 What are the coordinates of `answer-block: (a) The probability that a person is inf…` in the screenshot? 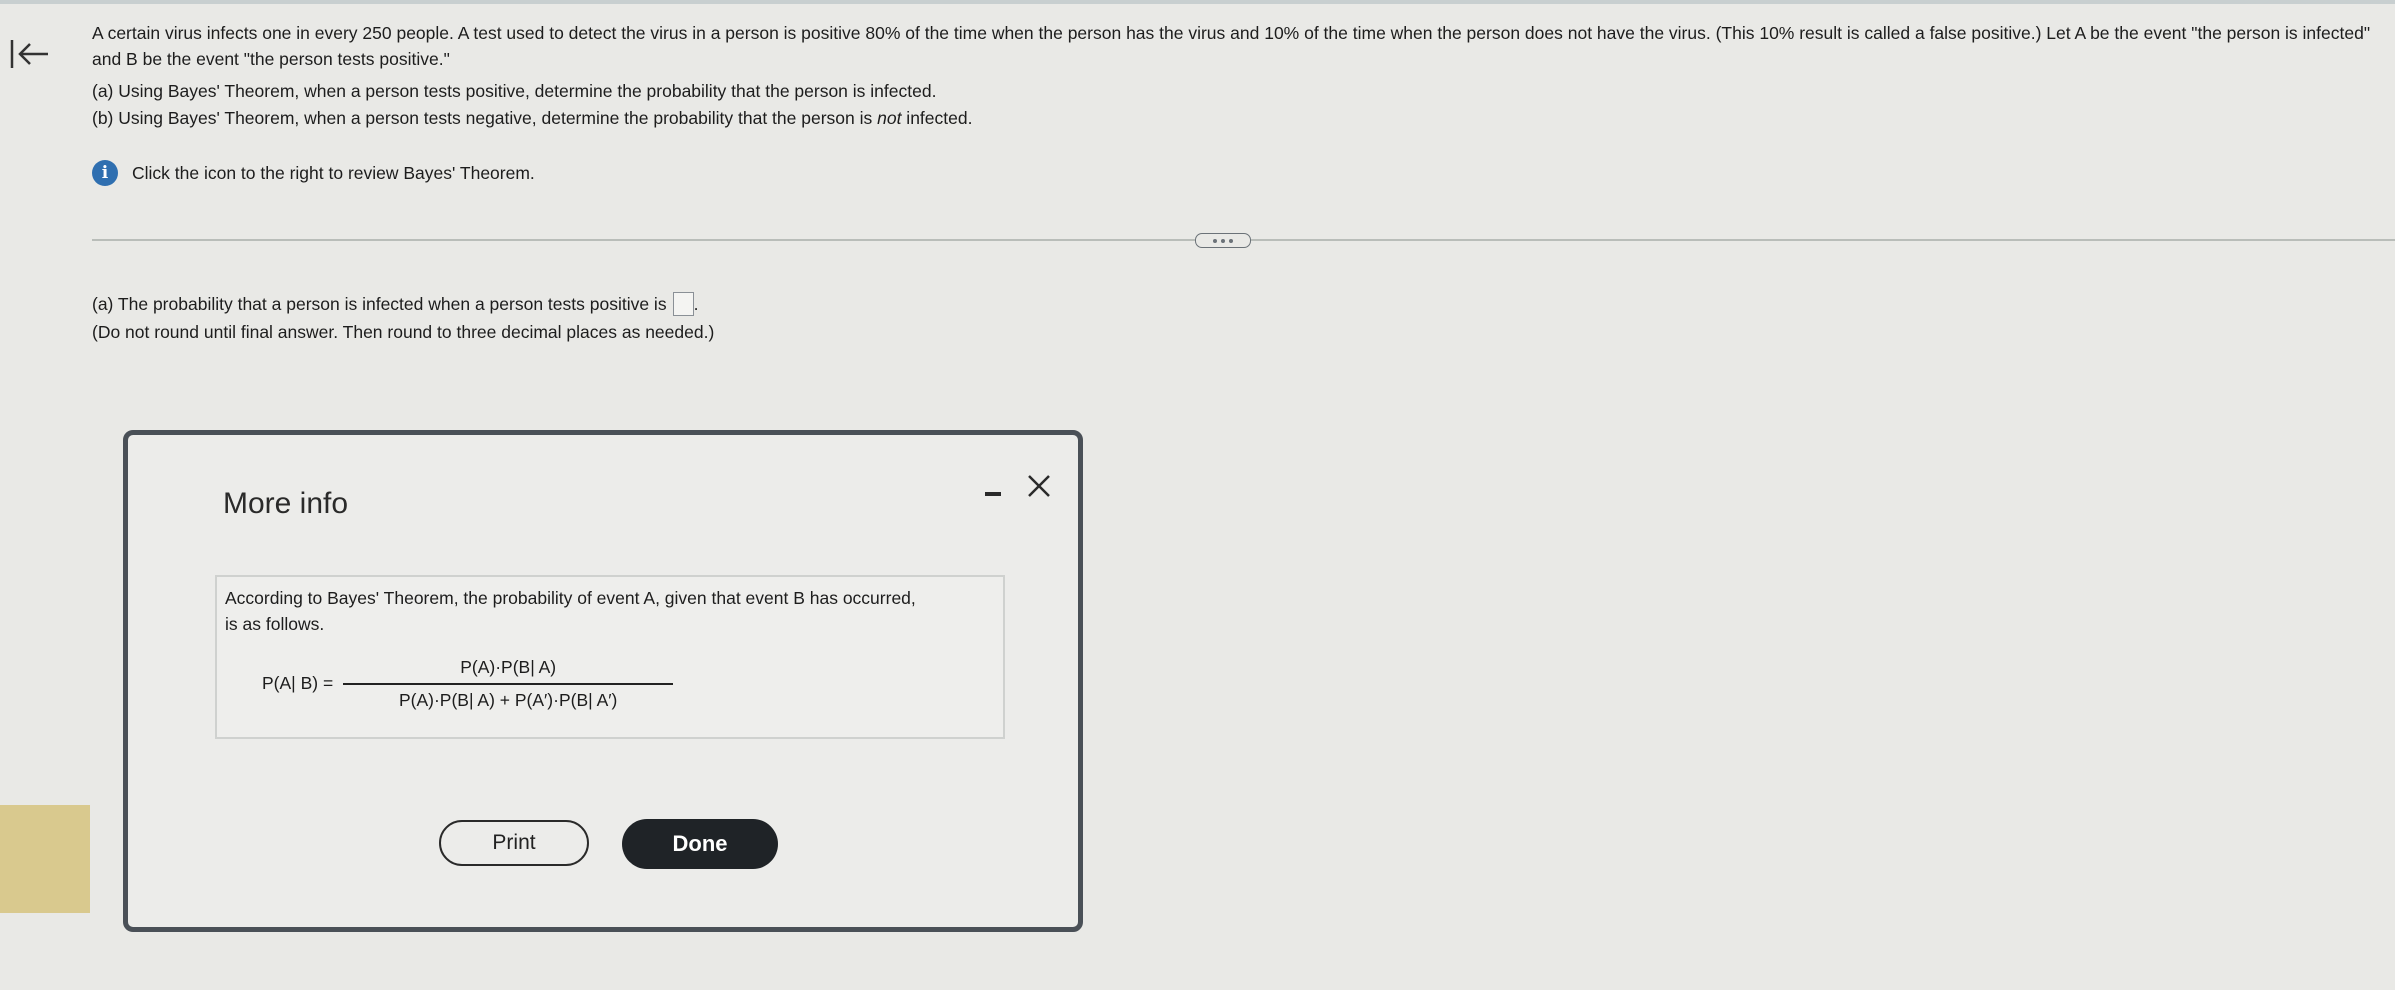 It's located at (403, 318).